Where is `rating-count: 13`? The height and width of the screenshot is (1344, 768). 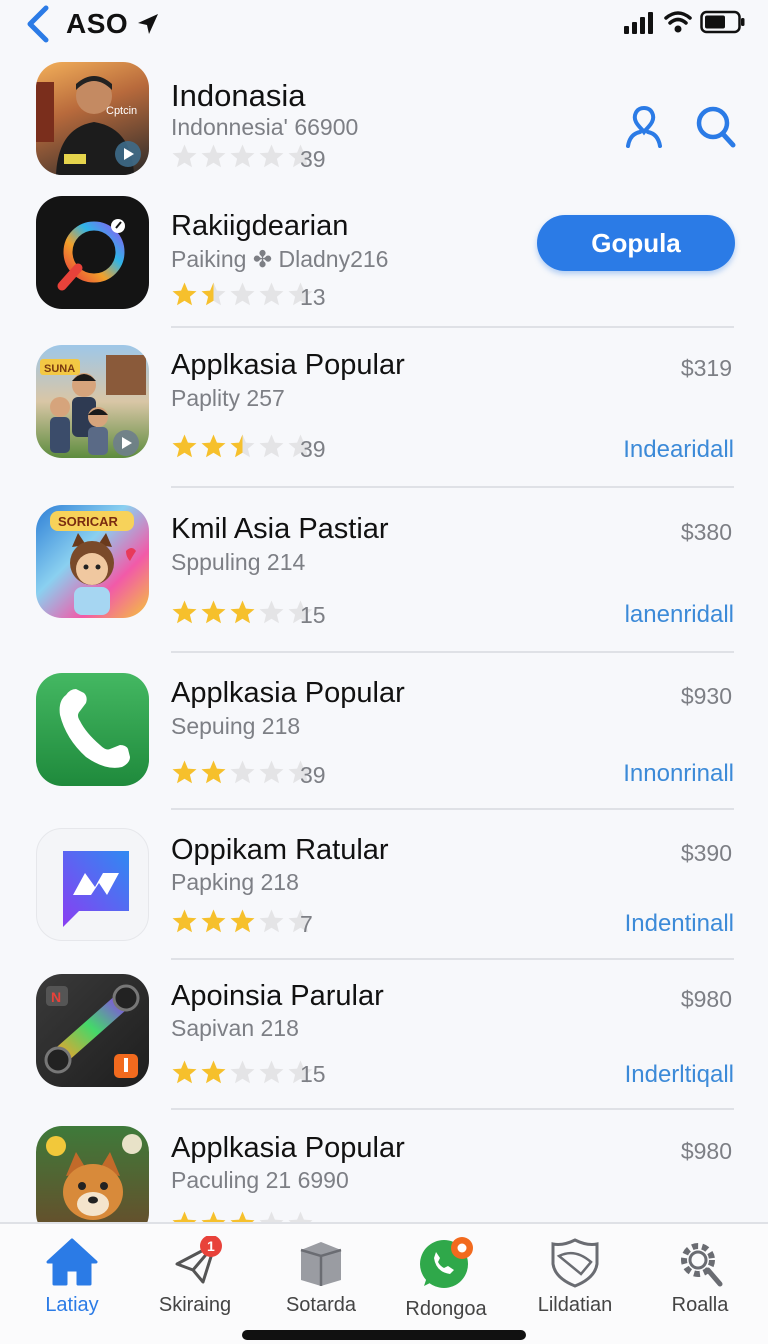
rating-count: 13 is located at coordinates (313, 297).